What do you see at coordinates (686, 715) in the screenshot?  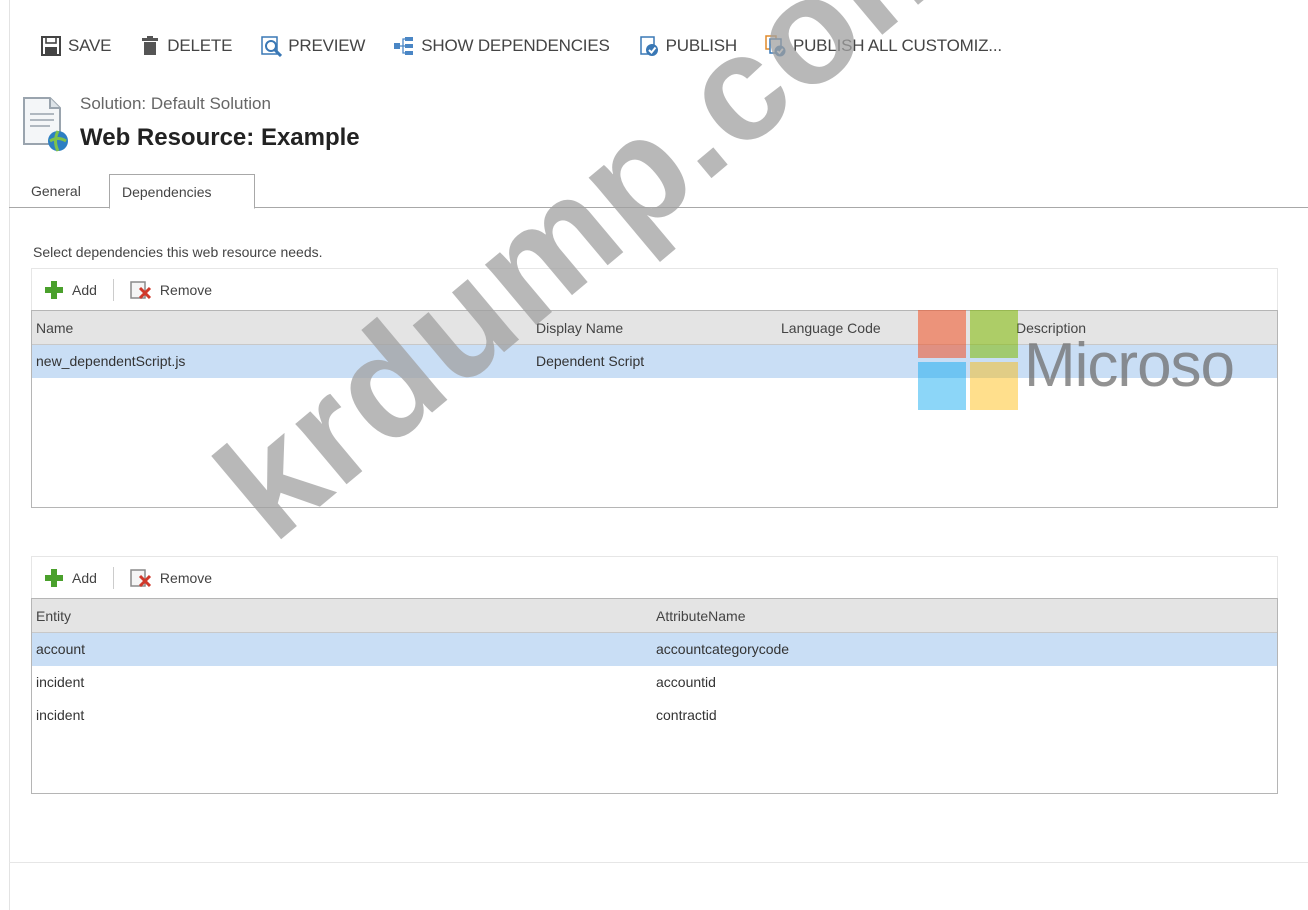 I see `cell-attribute: contractid` at bounding box center [686, 715].